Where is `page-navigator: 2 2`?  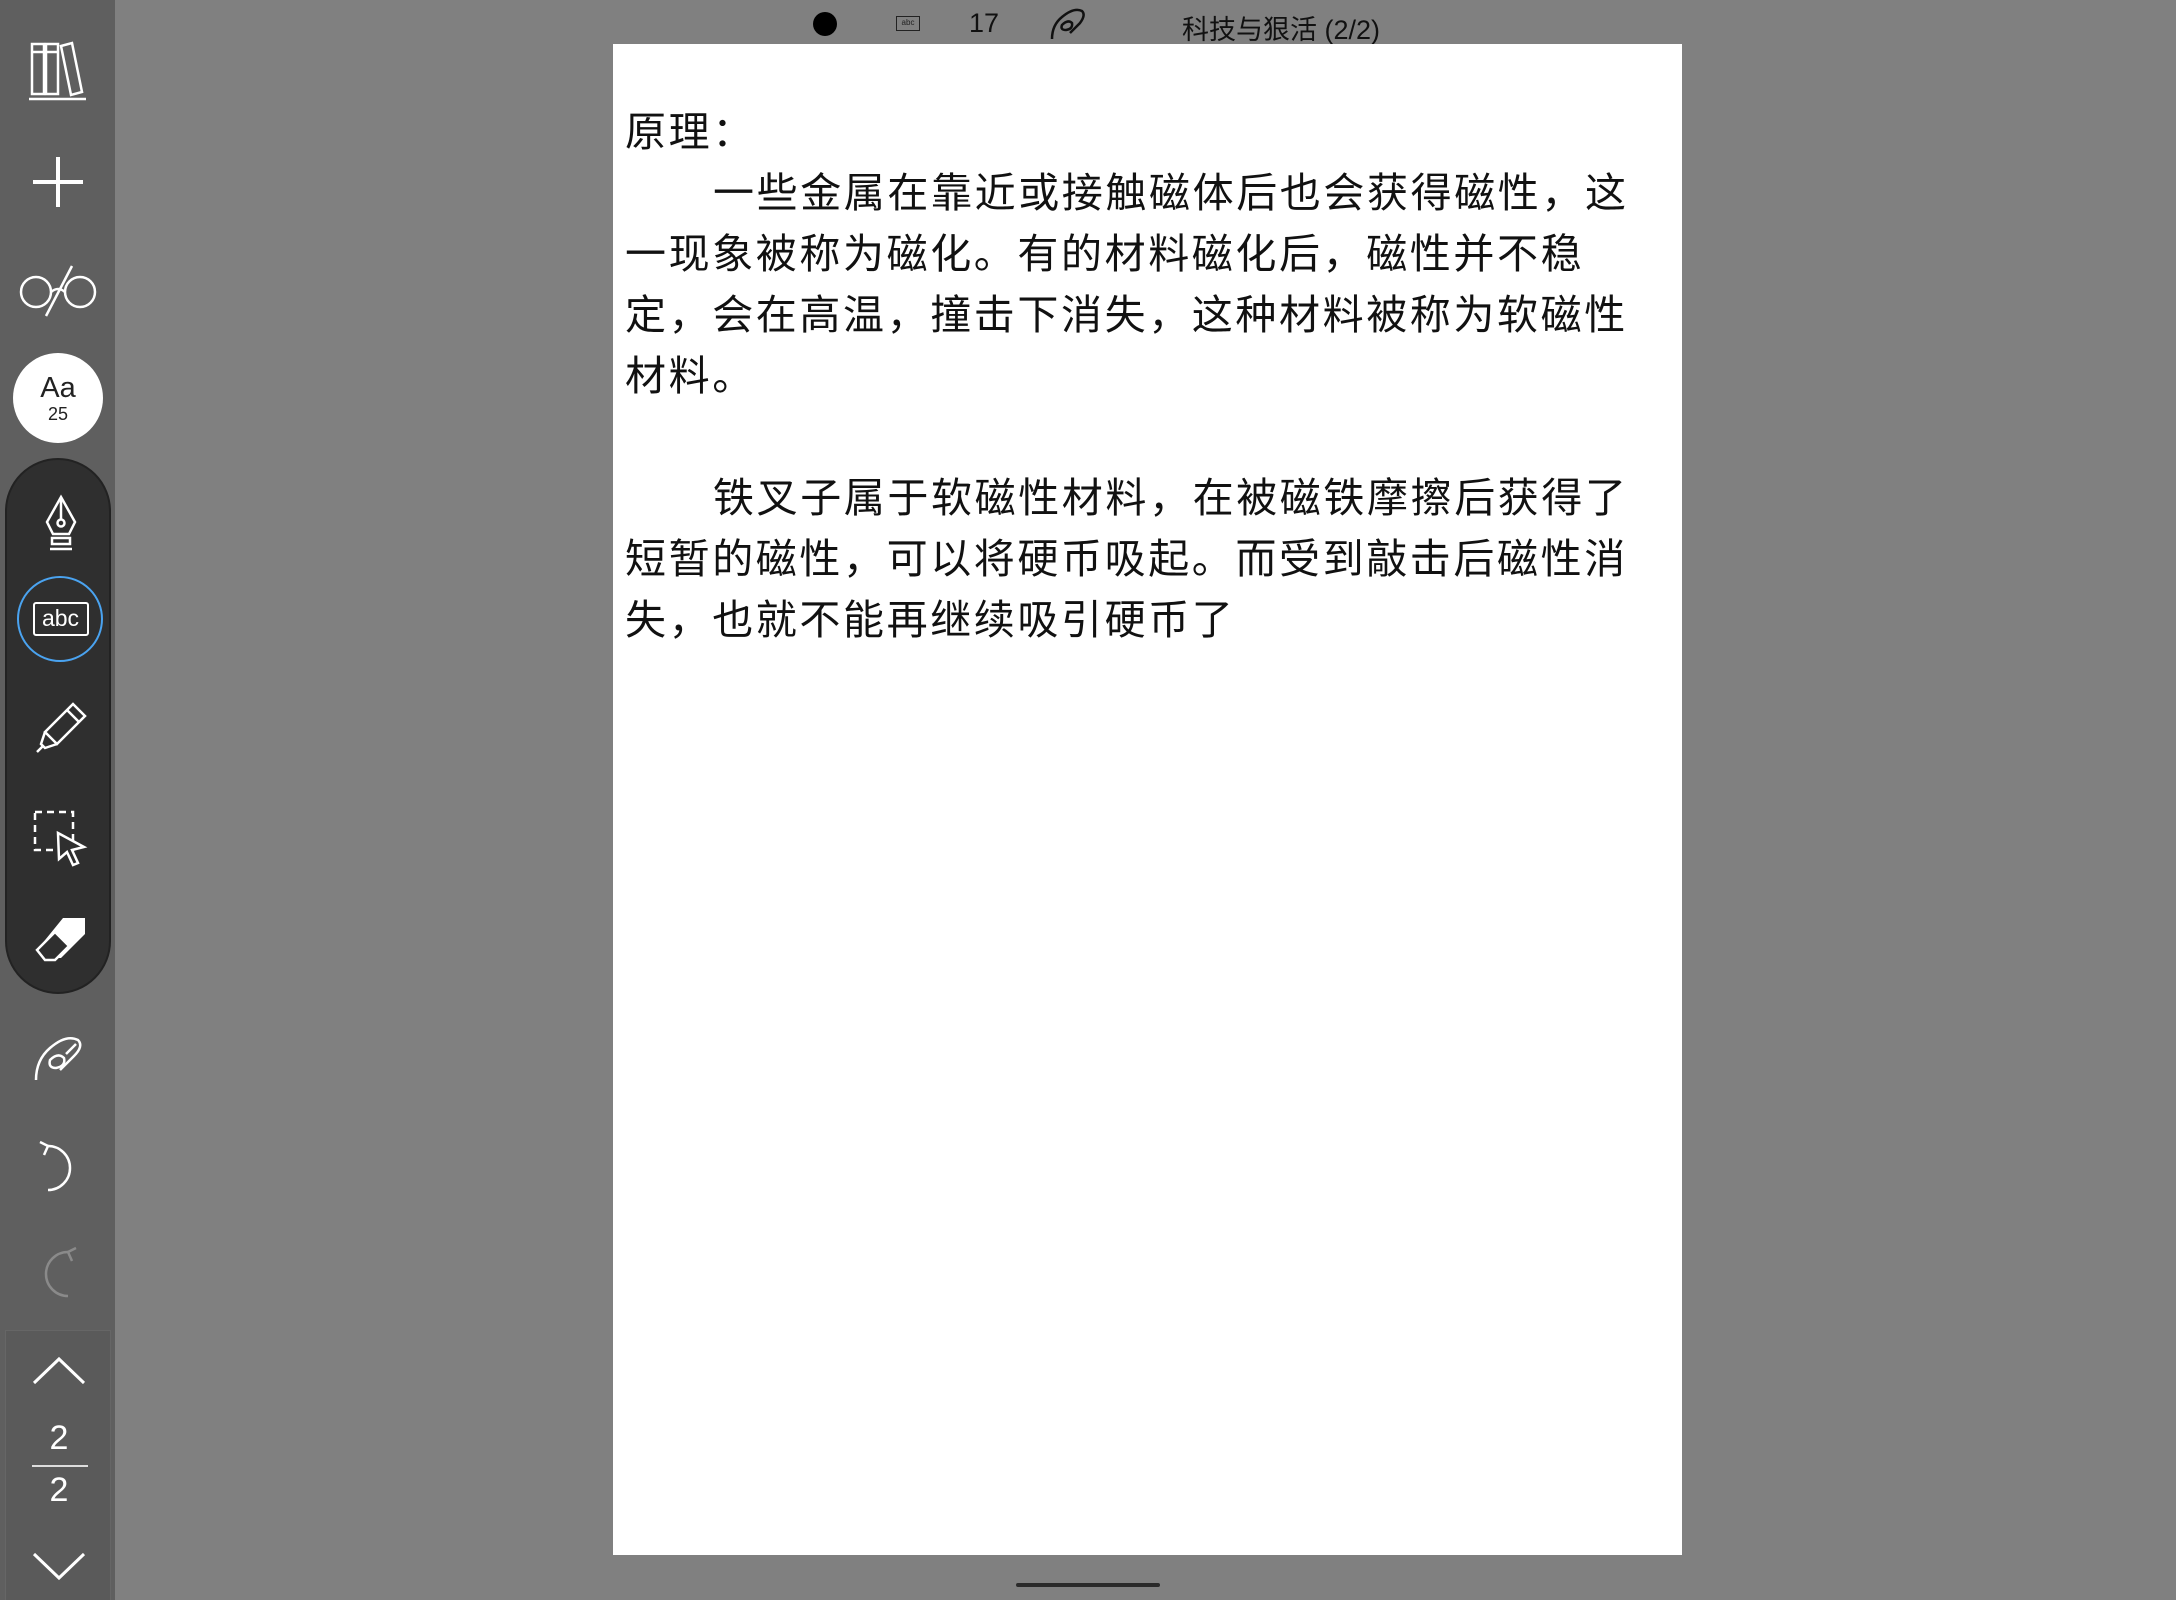 page-navigator: 2 2 is located at coordinates (58, 1465).